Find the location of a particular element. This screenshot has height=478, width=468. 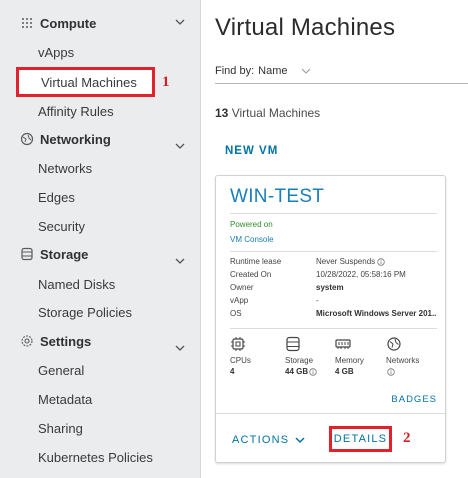

section-title: Networking is located at coordinates (75, 139).